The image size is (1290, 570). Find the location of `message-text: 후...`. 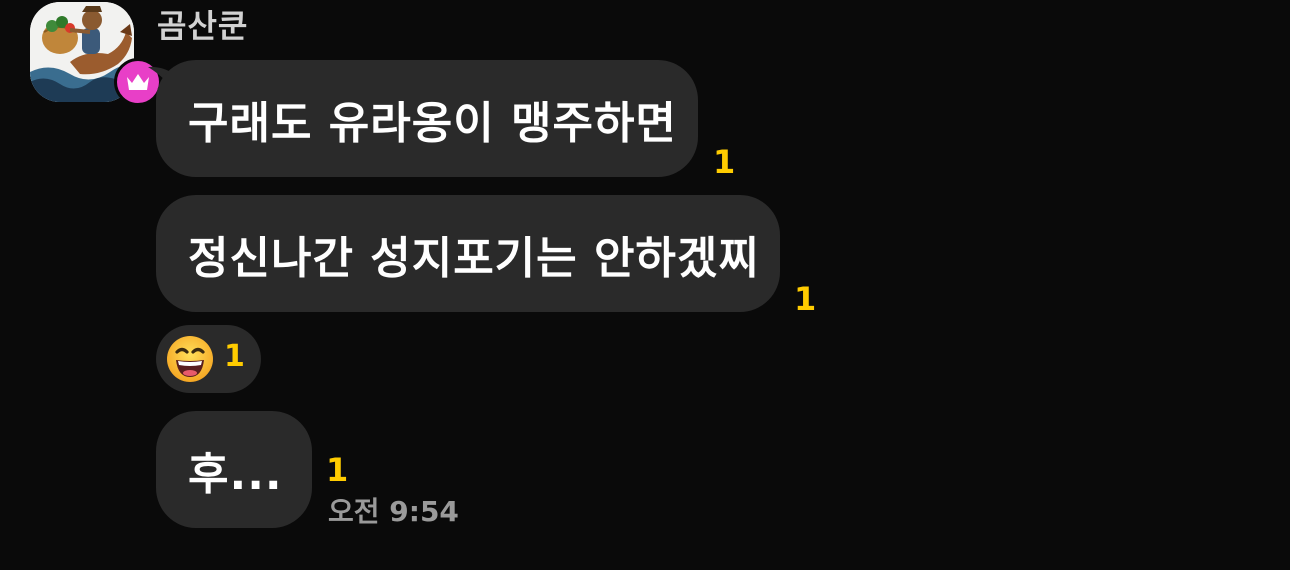

message-text: 후... is located at coordinates (235, 474).